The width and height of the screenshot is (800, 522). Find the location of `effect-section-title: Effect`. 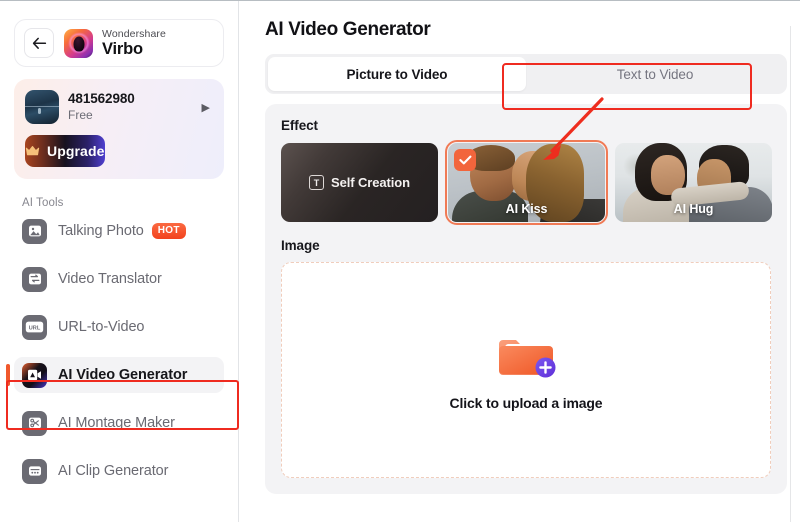

effect-section-title: Effect is located at coordinates (299, 125).